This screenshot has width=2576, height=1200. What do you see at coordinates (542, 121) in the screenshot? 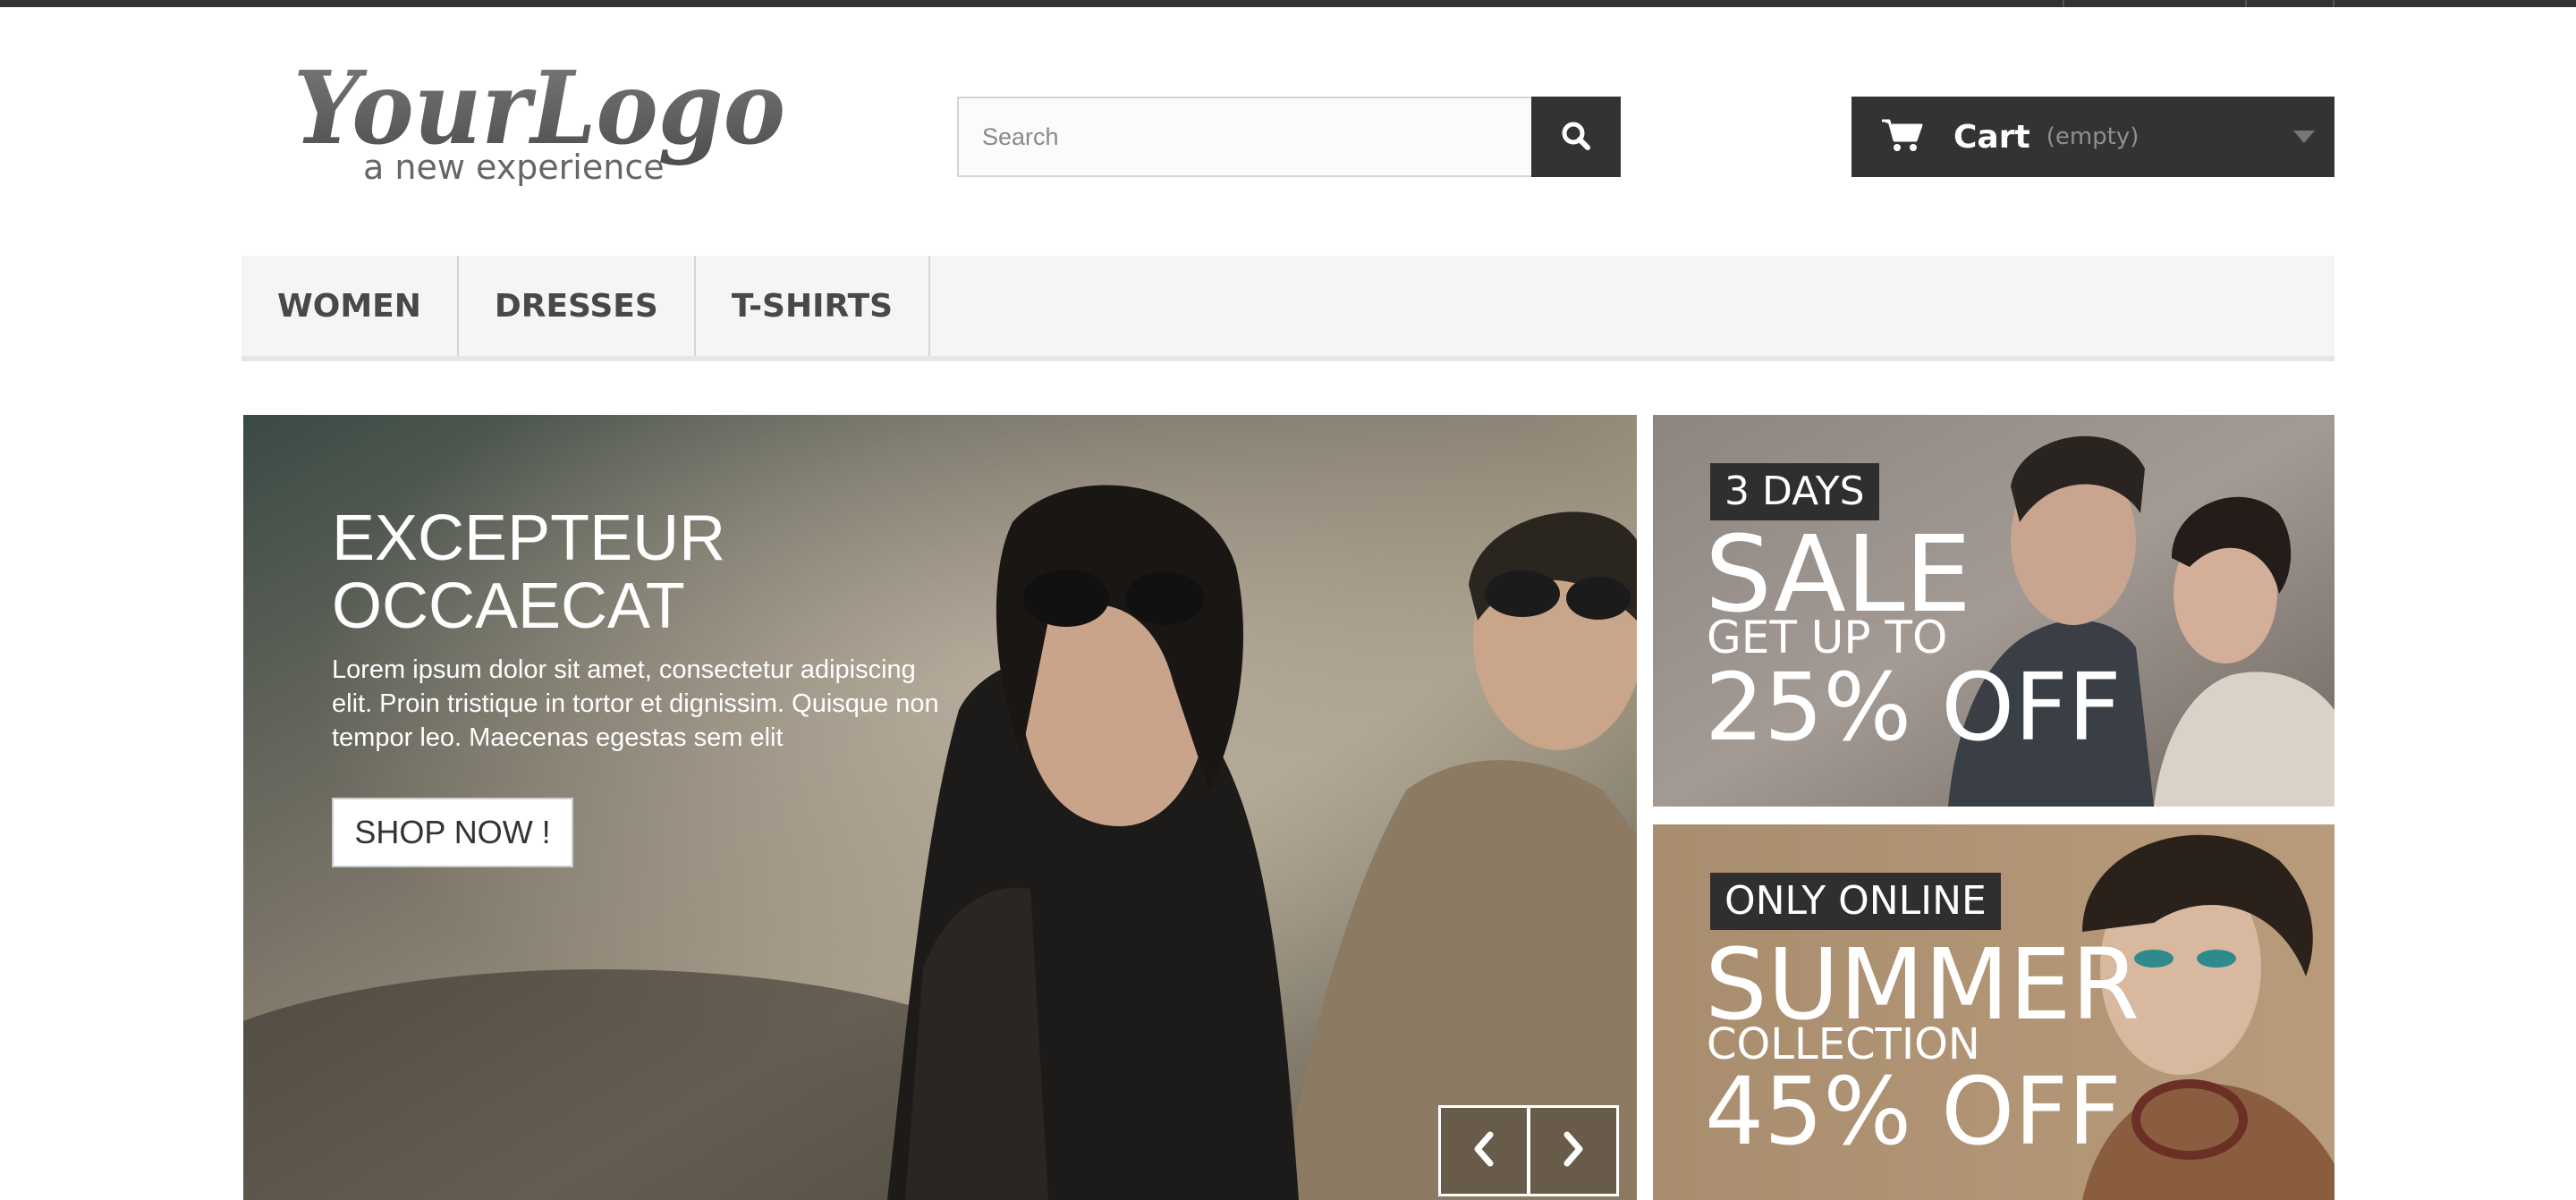
I see `site-logo: YourLogo a new experience` at bounding box center [542, 121].